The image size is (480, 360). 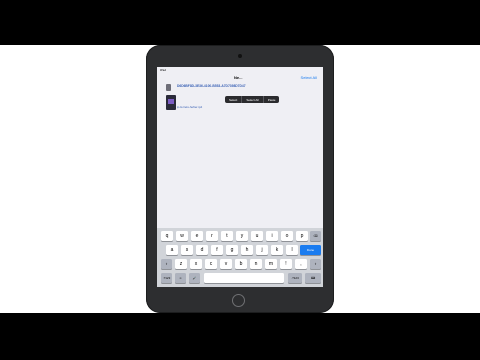 What do you see at coordinates (240, 56) in the screenshot?
I see `front-camera` at bounding box center [240, 56].